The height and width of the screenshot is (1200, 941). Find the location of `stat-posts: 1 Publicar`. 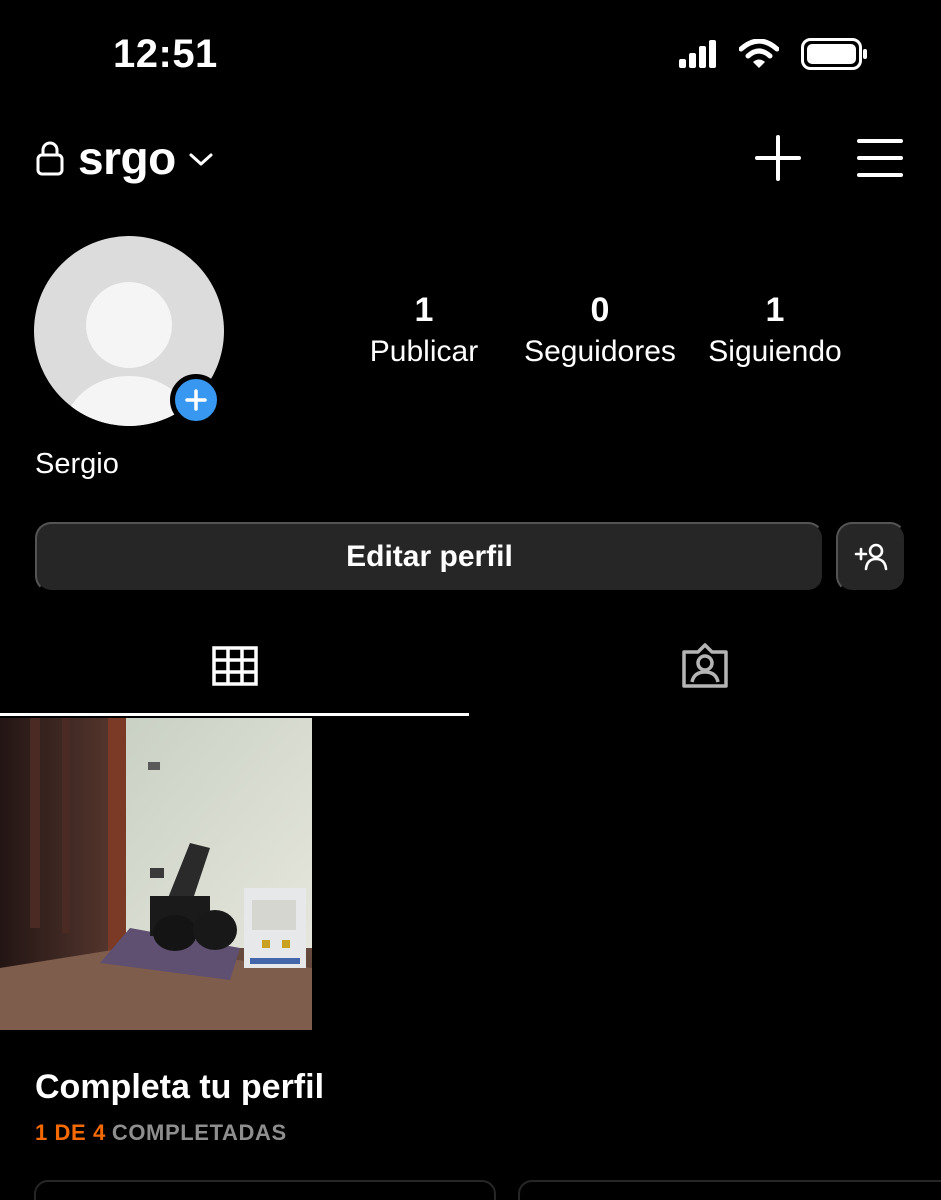

stat-posts: 1 Publicar is located at coordinates (424, 331).